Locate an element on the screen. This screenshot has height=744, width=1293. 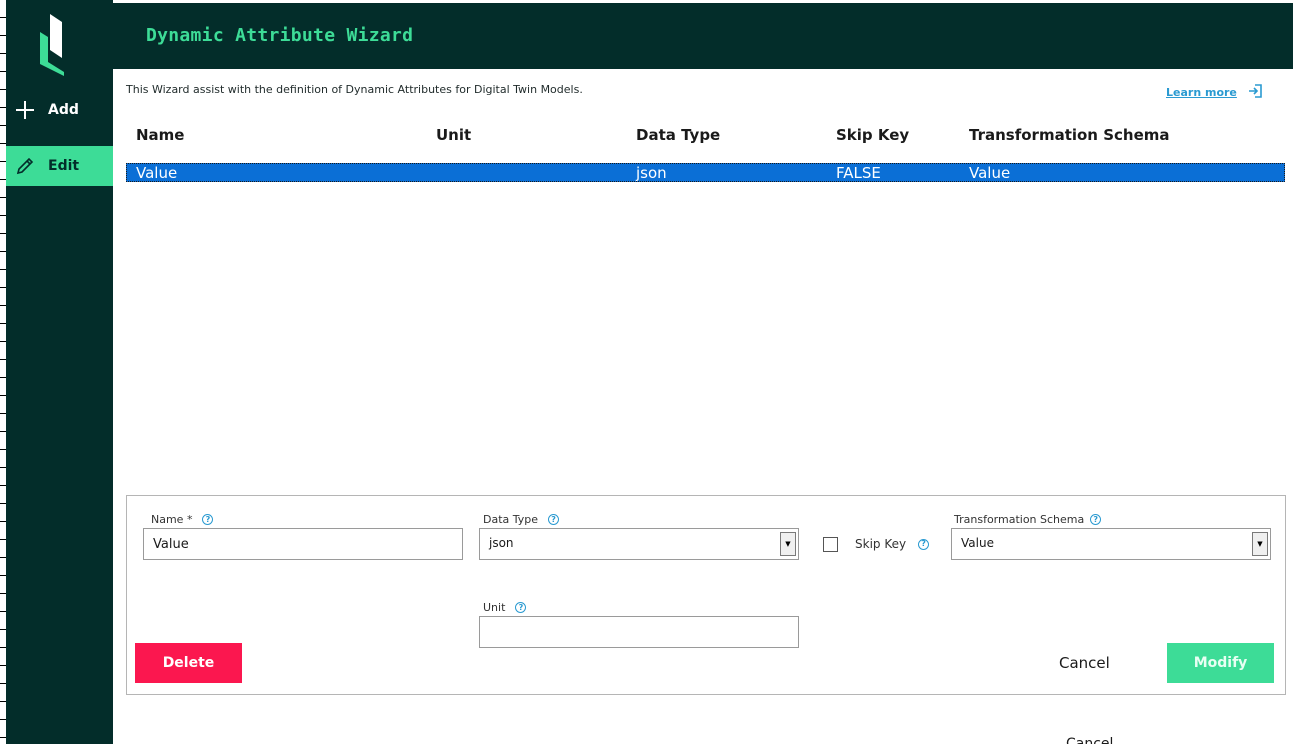
cell-skip-key: FALSE is located at coordinates (858, 173).